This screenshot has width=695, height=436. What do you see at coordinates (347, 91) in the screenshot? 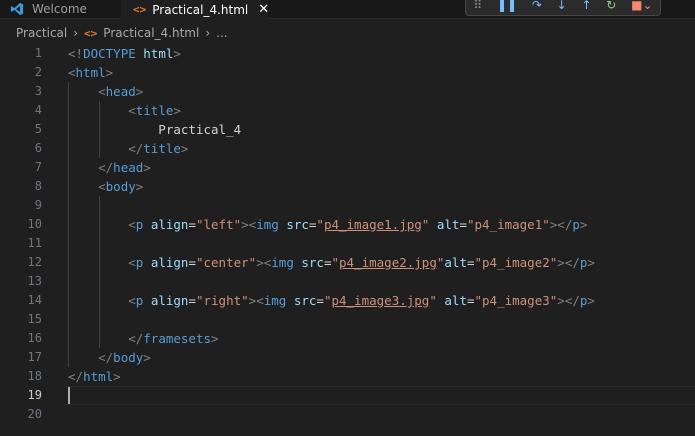
I see `code-line: 3 <head>` at bounding box center [347, 91].